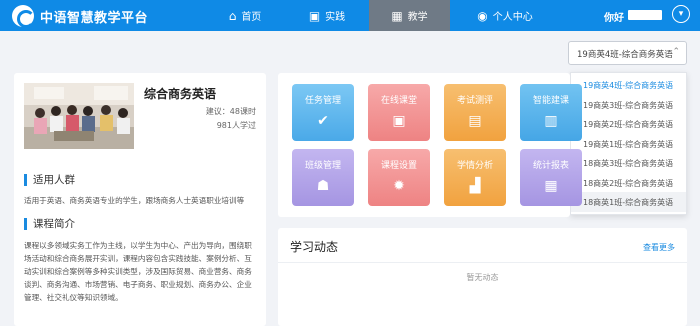 The image size is (700, 326). I want to click on course-cover-image, so click(79, 116).